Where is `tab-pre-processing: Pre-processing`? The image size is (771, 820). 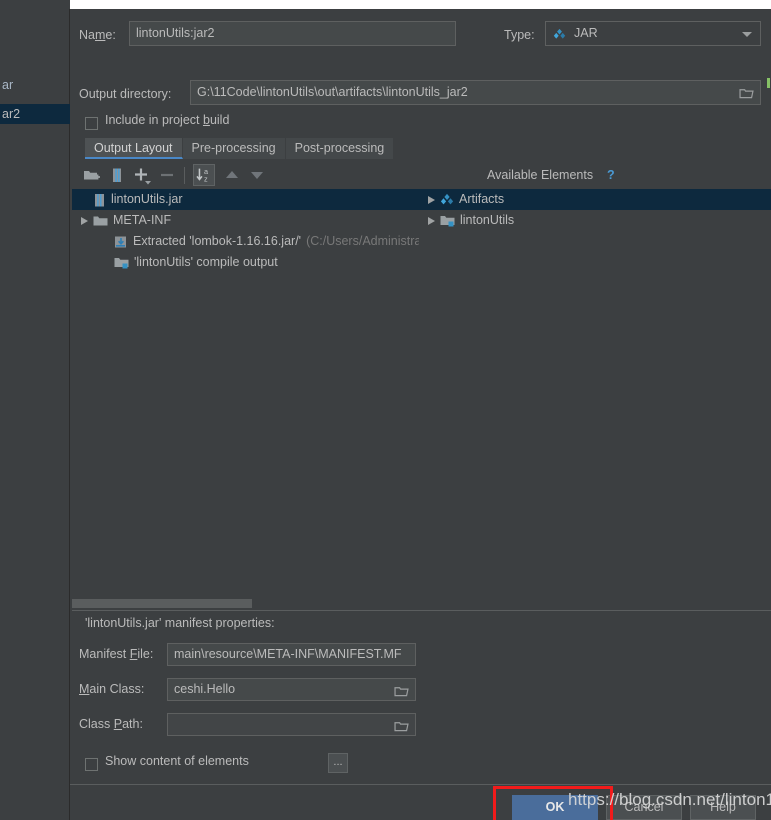
tab-pre-processing: Pre-processing is located at coordinates (234, 148).